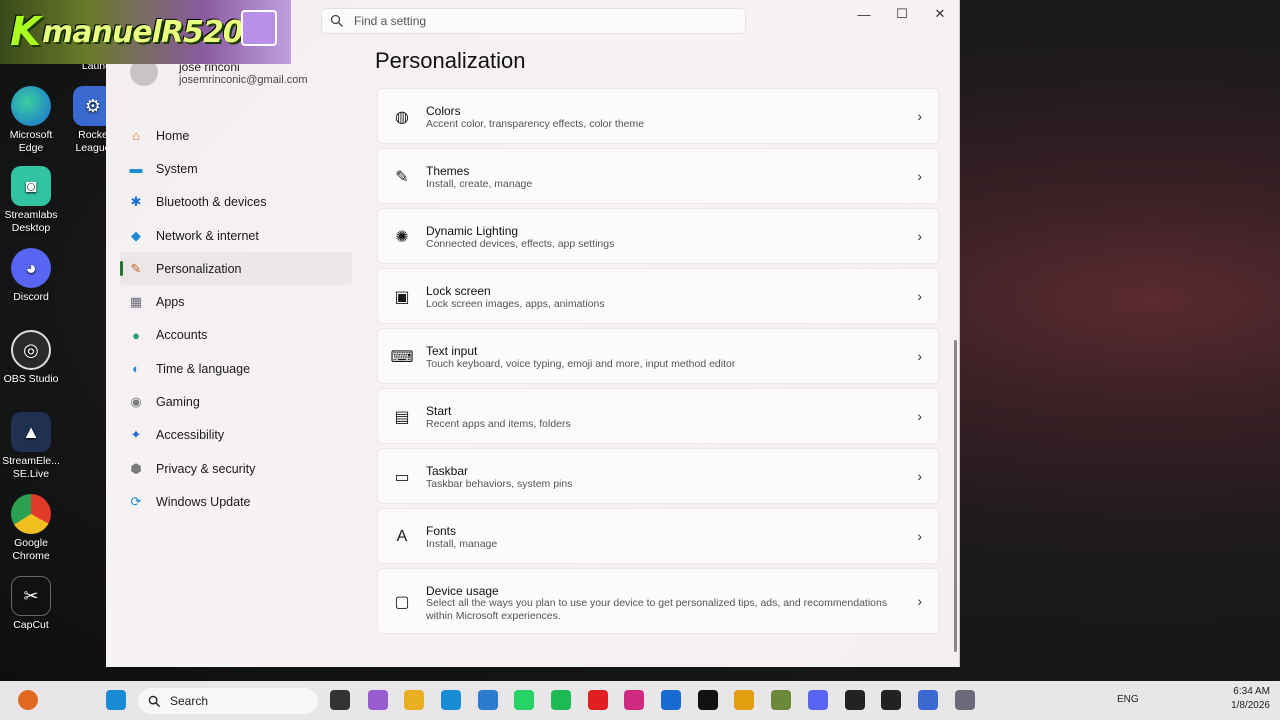 This screenshot has width=1280, height=720. I want to click on sidebar-item-label: Windows Update, so click(203, 501).